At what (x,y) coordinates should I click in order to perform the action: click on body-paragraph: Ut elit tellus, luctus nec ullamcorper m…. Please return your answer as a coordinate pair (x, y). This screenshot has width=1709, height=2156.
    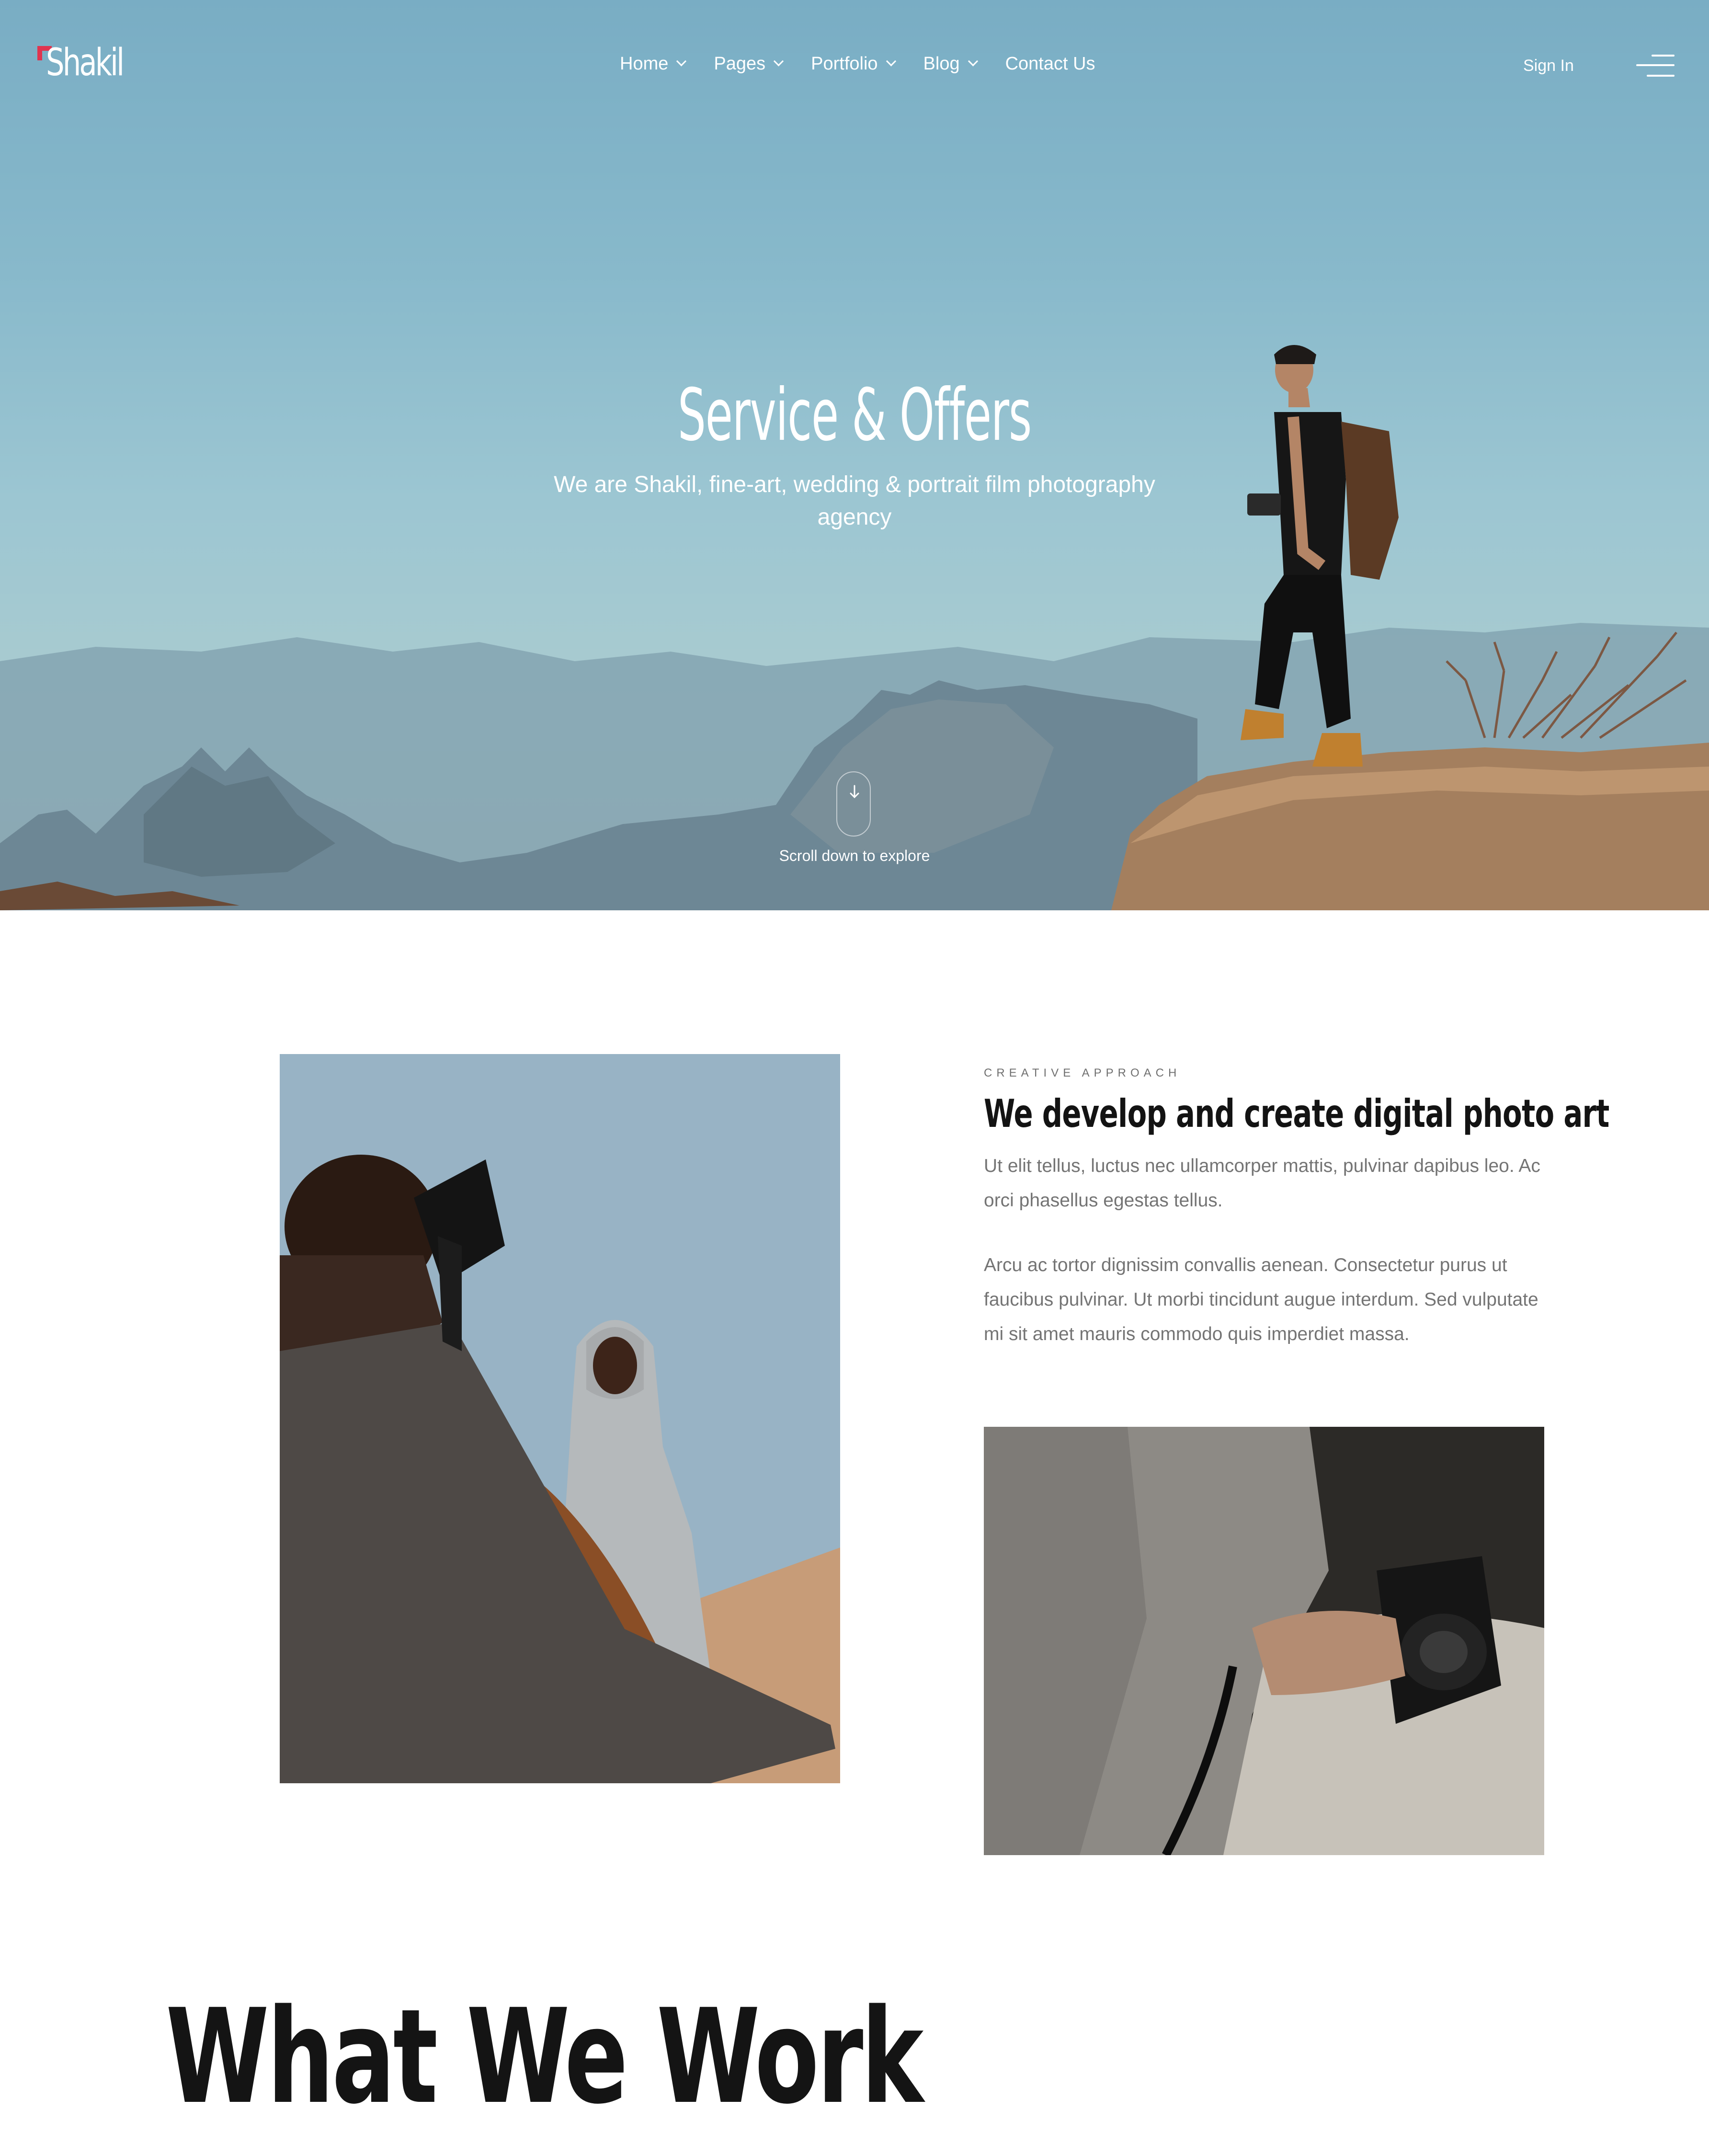
    Looking at the image, I should click on (1262, 1183).